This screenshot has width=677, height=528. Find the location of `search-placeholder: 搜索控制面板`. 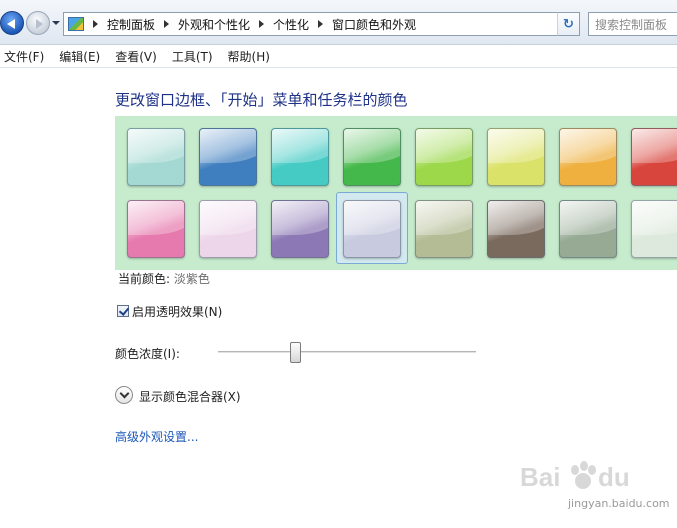

search-placeholder: 搜索控制面板 is located at coordinates (631, 24).